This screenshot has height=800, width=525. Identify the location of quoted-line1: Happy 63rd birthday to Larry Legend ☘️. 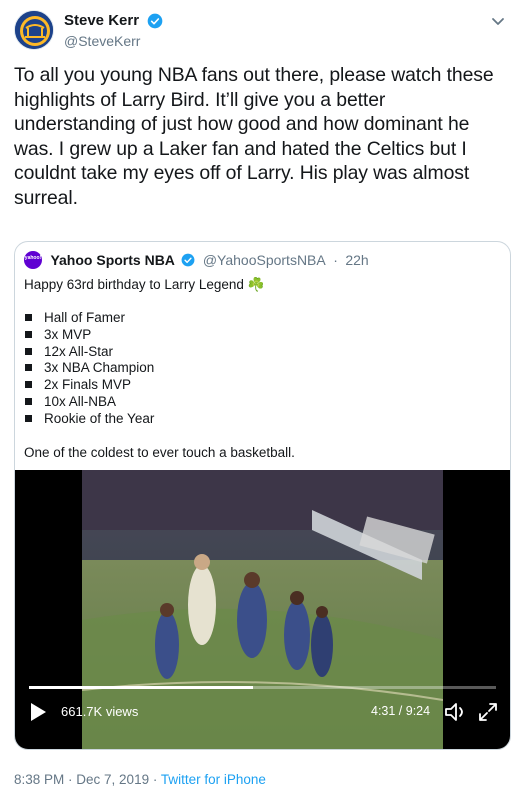
(144, 284).